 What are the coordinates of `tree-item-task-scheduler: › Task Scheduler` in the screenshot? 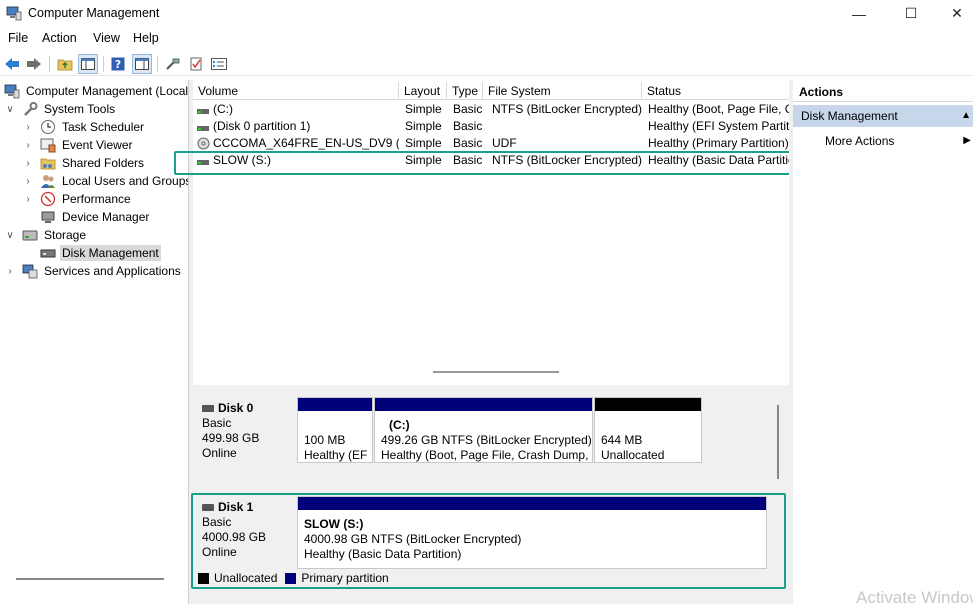 It's located at (84, 127).